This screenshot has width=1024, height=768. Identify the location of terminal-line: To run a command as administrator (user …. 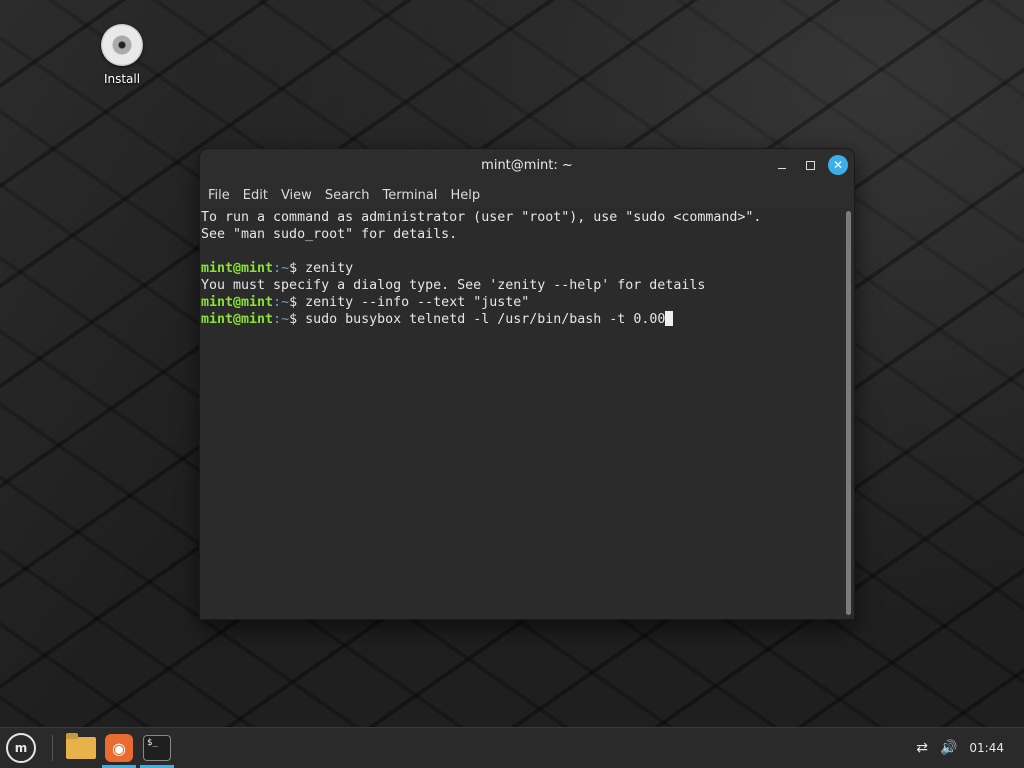
(481, 217).